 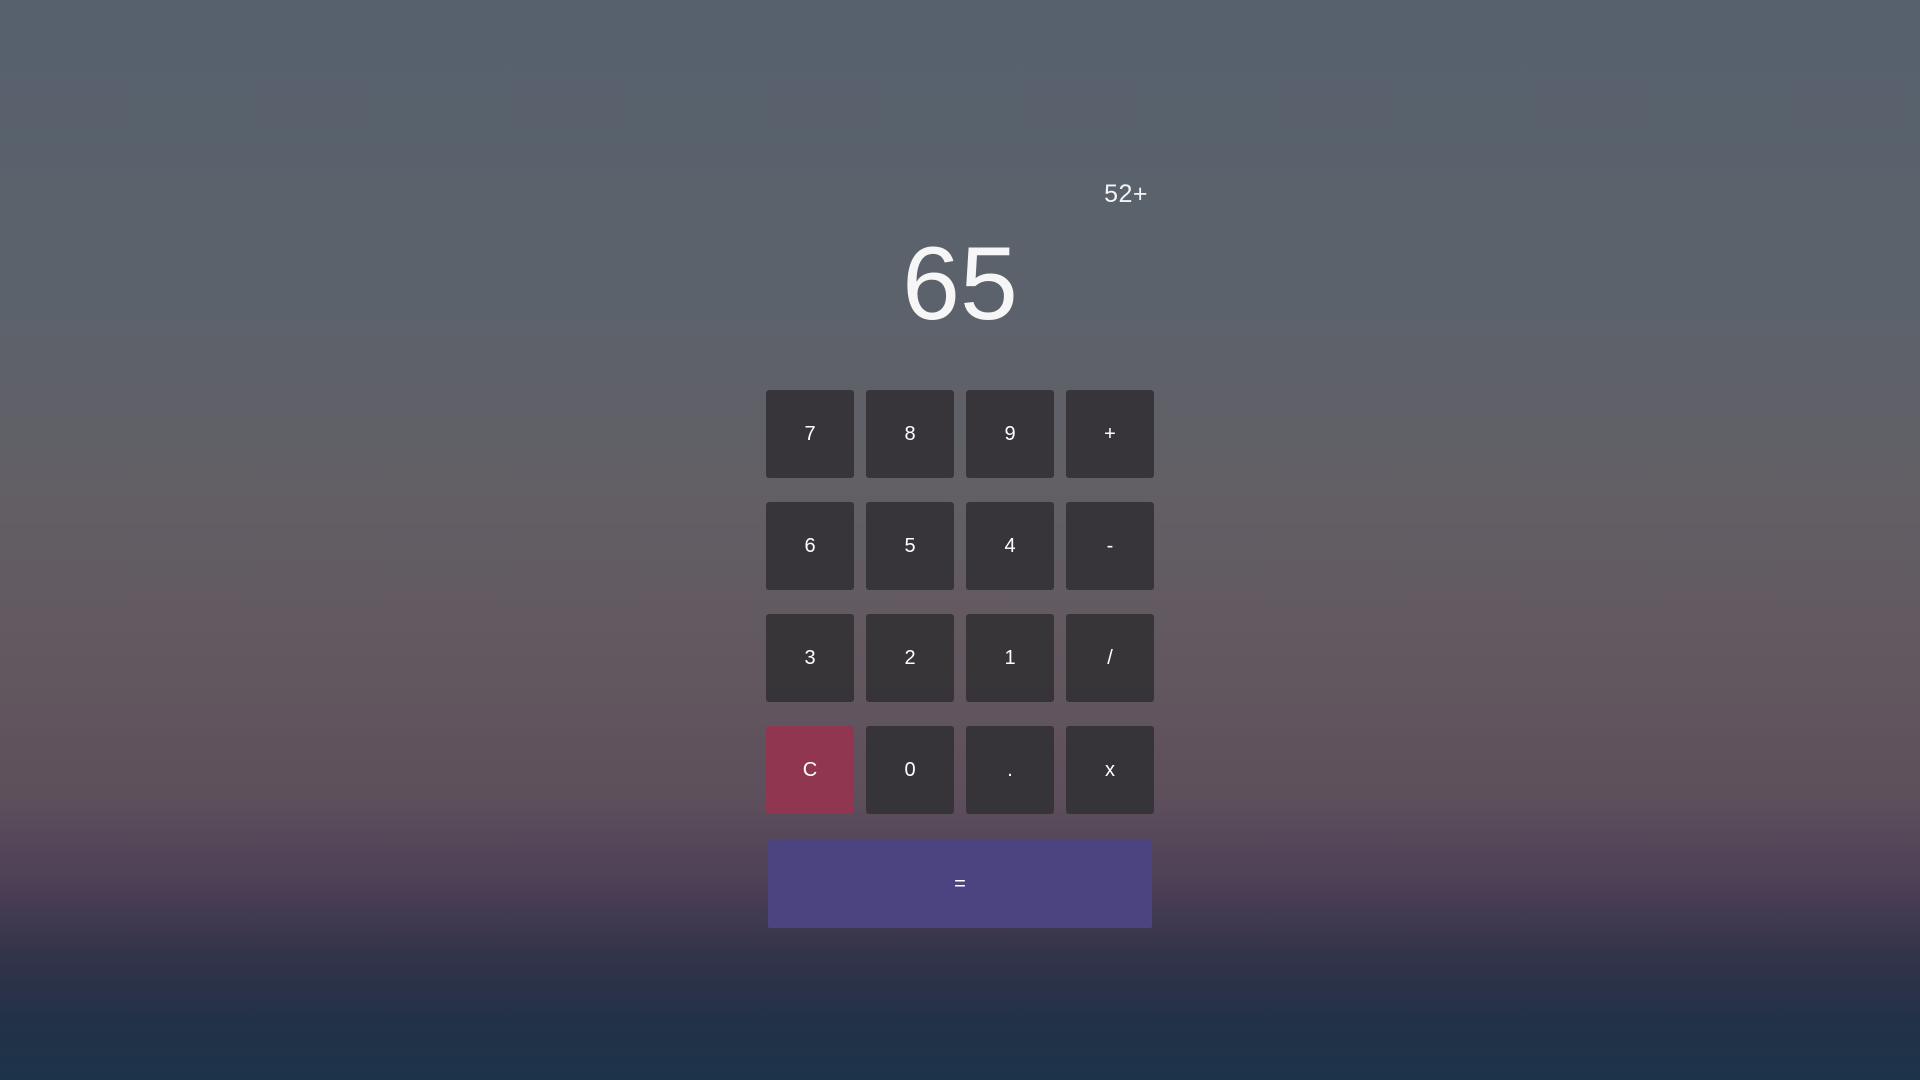 I want to click on key-decimal: ., so click(x=1010, y=770).